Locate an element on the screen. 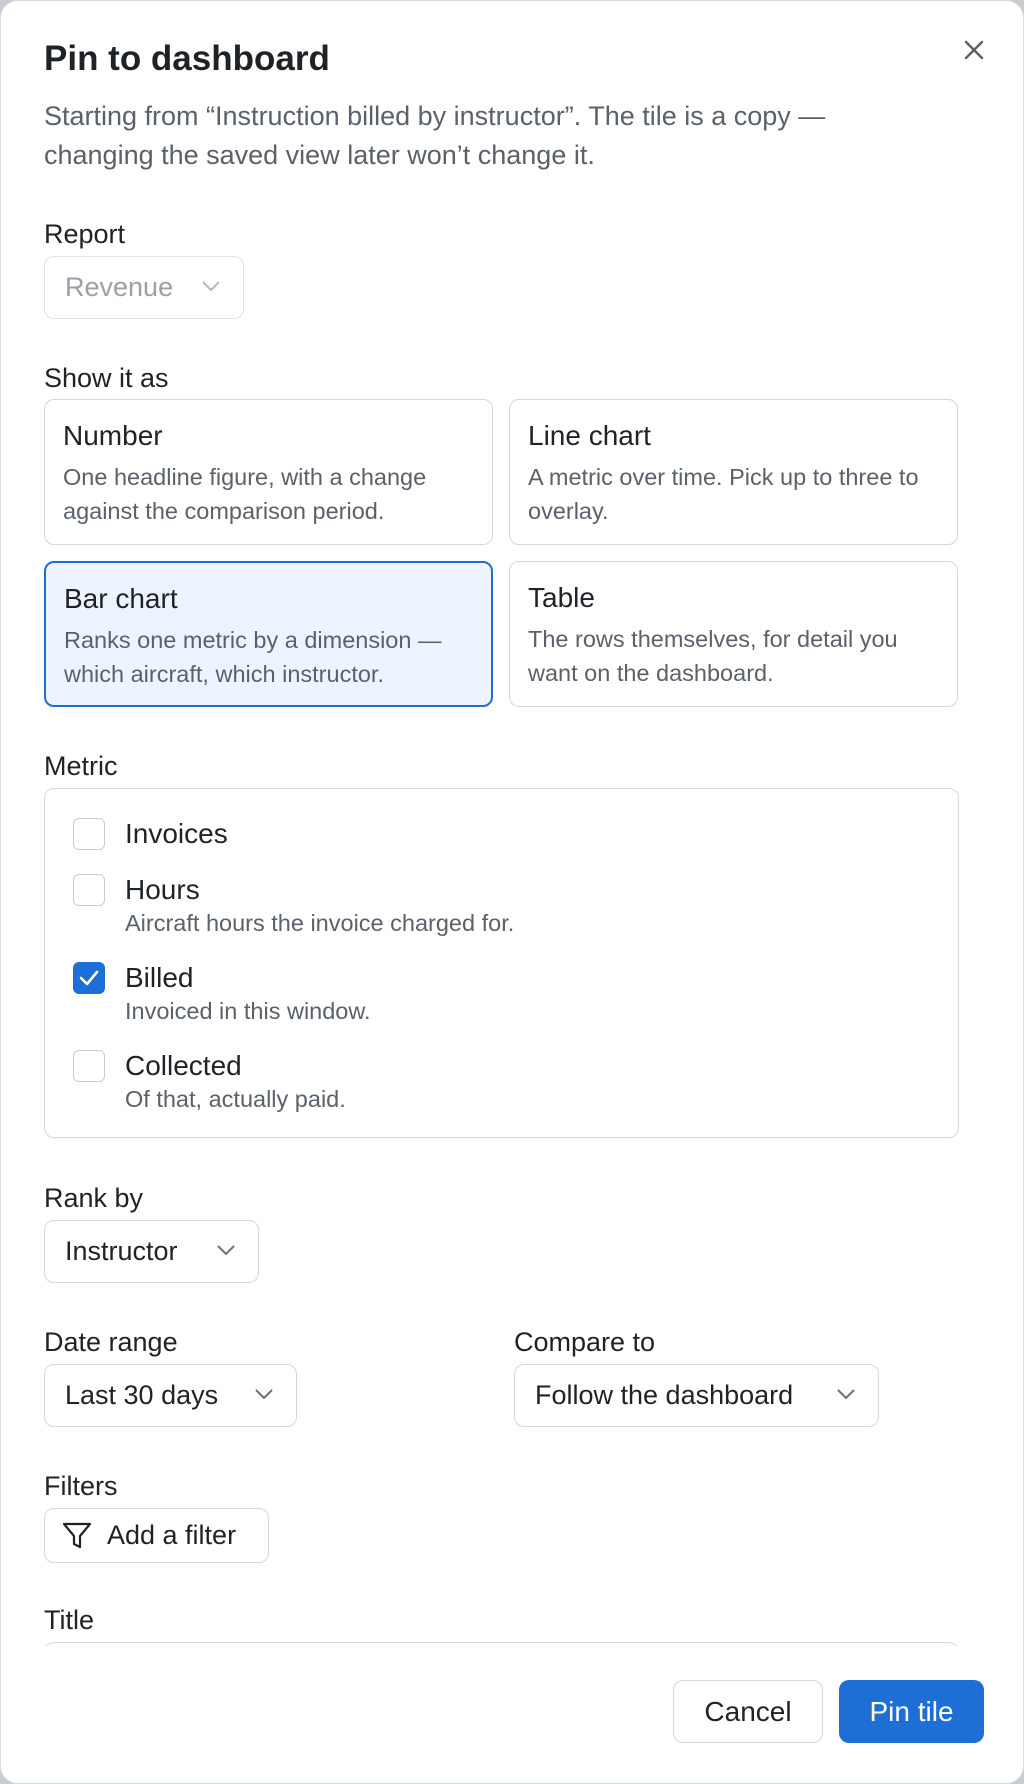 Image resolution: width=1024 pixels, height=1784 pixels. filters-label: Filters is located at coordinates (81, 1486).